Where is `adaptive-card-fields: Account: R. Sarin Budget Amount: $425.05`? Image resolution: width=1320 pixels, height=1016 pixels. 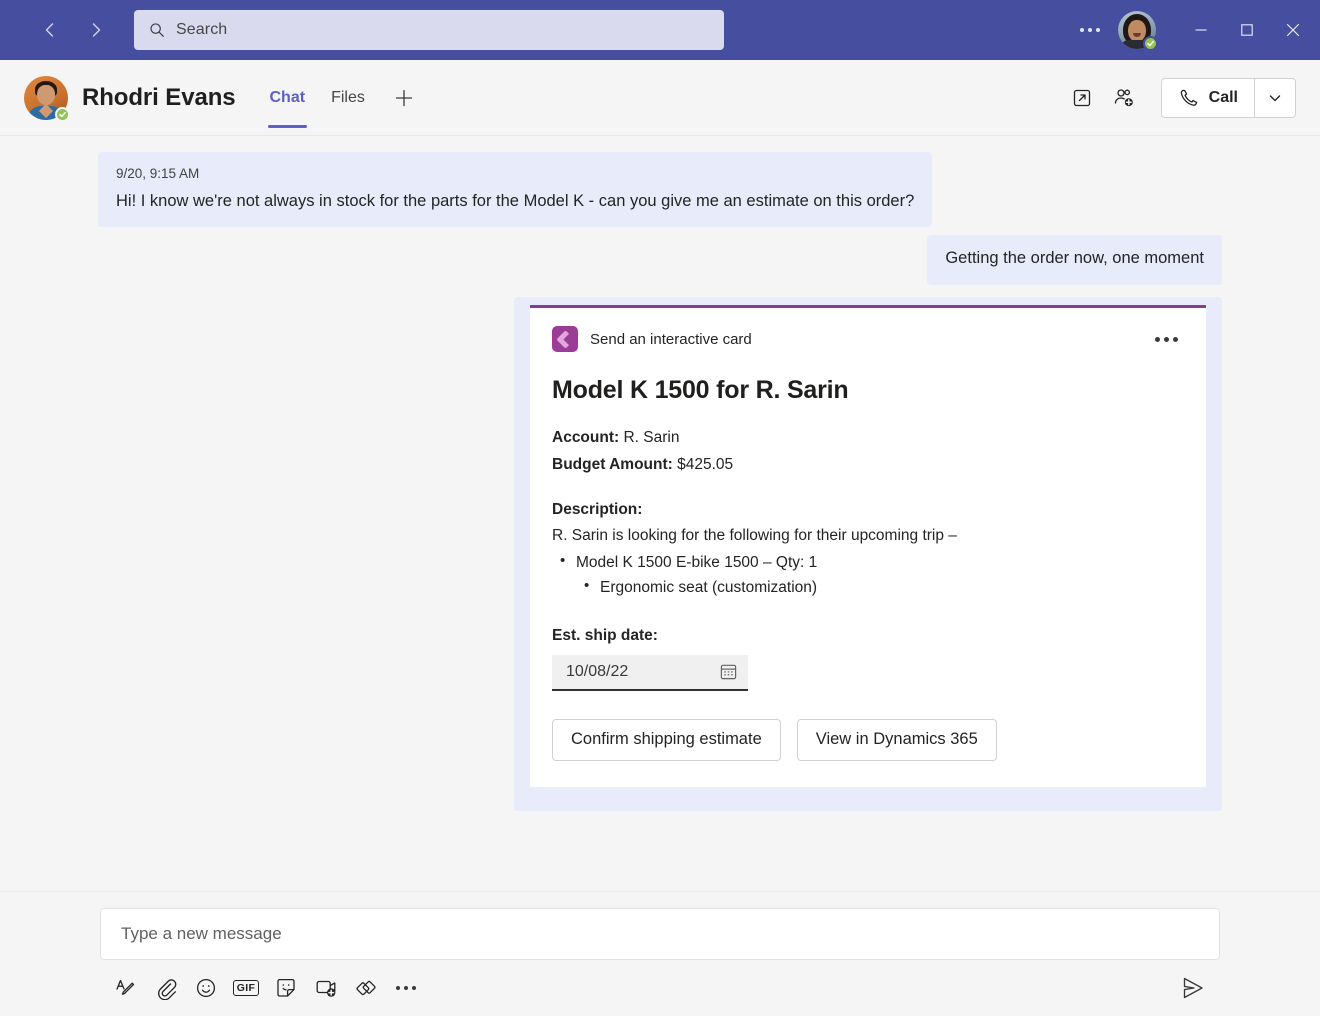
adaptive-card-fields: Account: R. Sarin Budget Amount: $425.05 is located at coordinates (868, 451).